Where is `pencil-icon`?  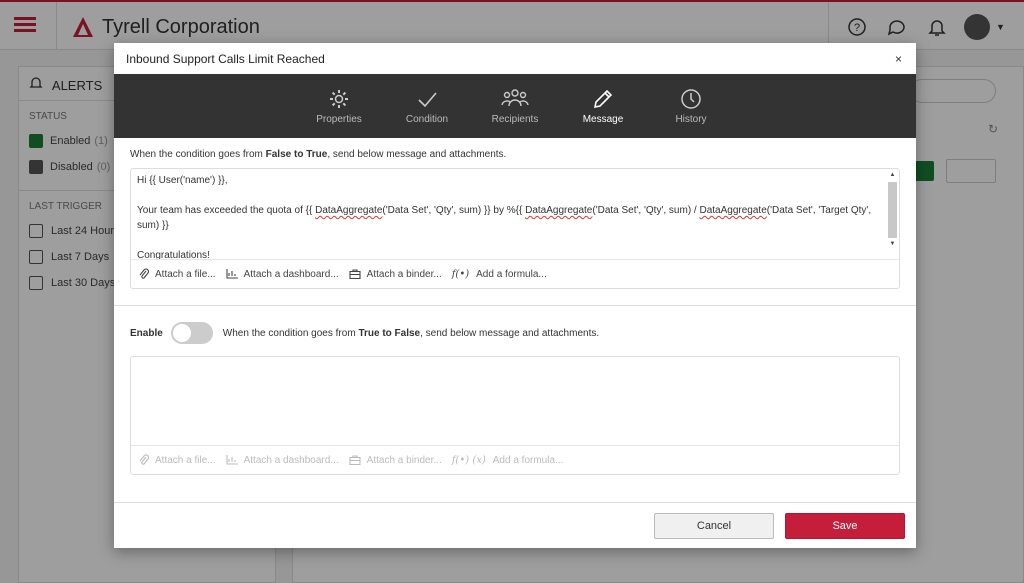 pencil-icon is located at coordinates (603, 99).